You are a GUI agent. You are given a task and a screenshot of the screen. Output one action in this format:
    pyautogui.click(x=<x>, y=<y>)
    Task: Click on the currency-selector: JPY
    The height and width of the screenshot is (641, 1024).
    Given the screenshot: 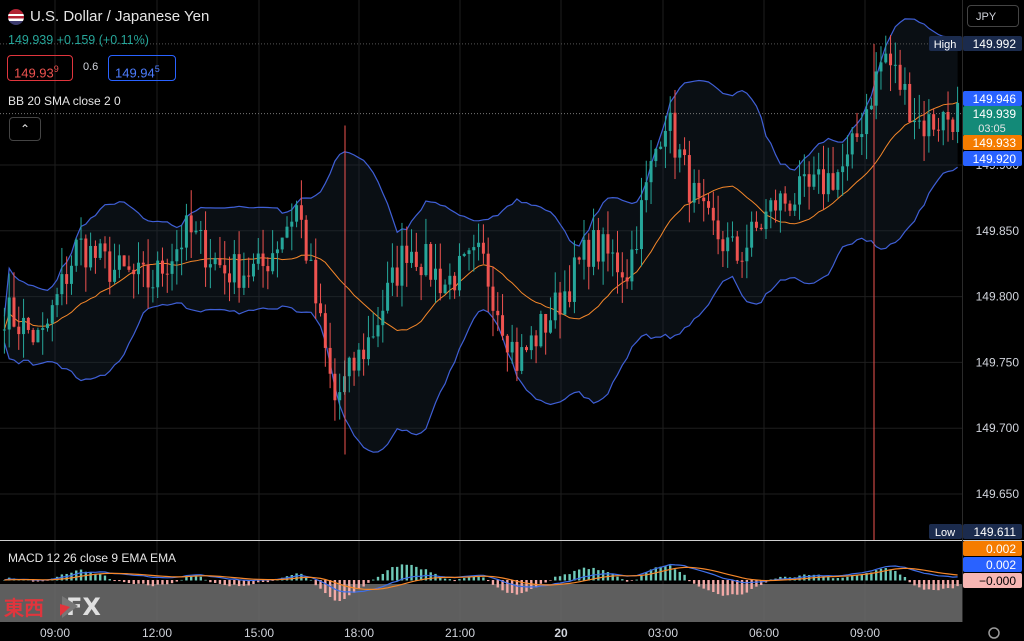 What is the action you would take?
    pyautogui.click(x=993, y=16)
    